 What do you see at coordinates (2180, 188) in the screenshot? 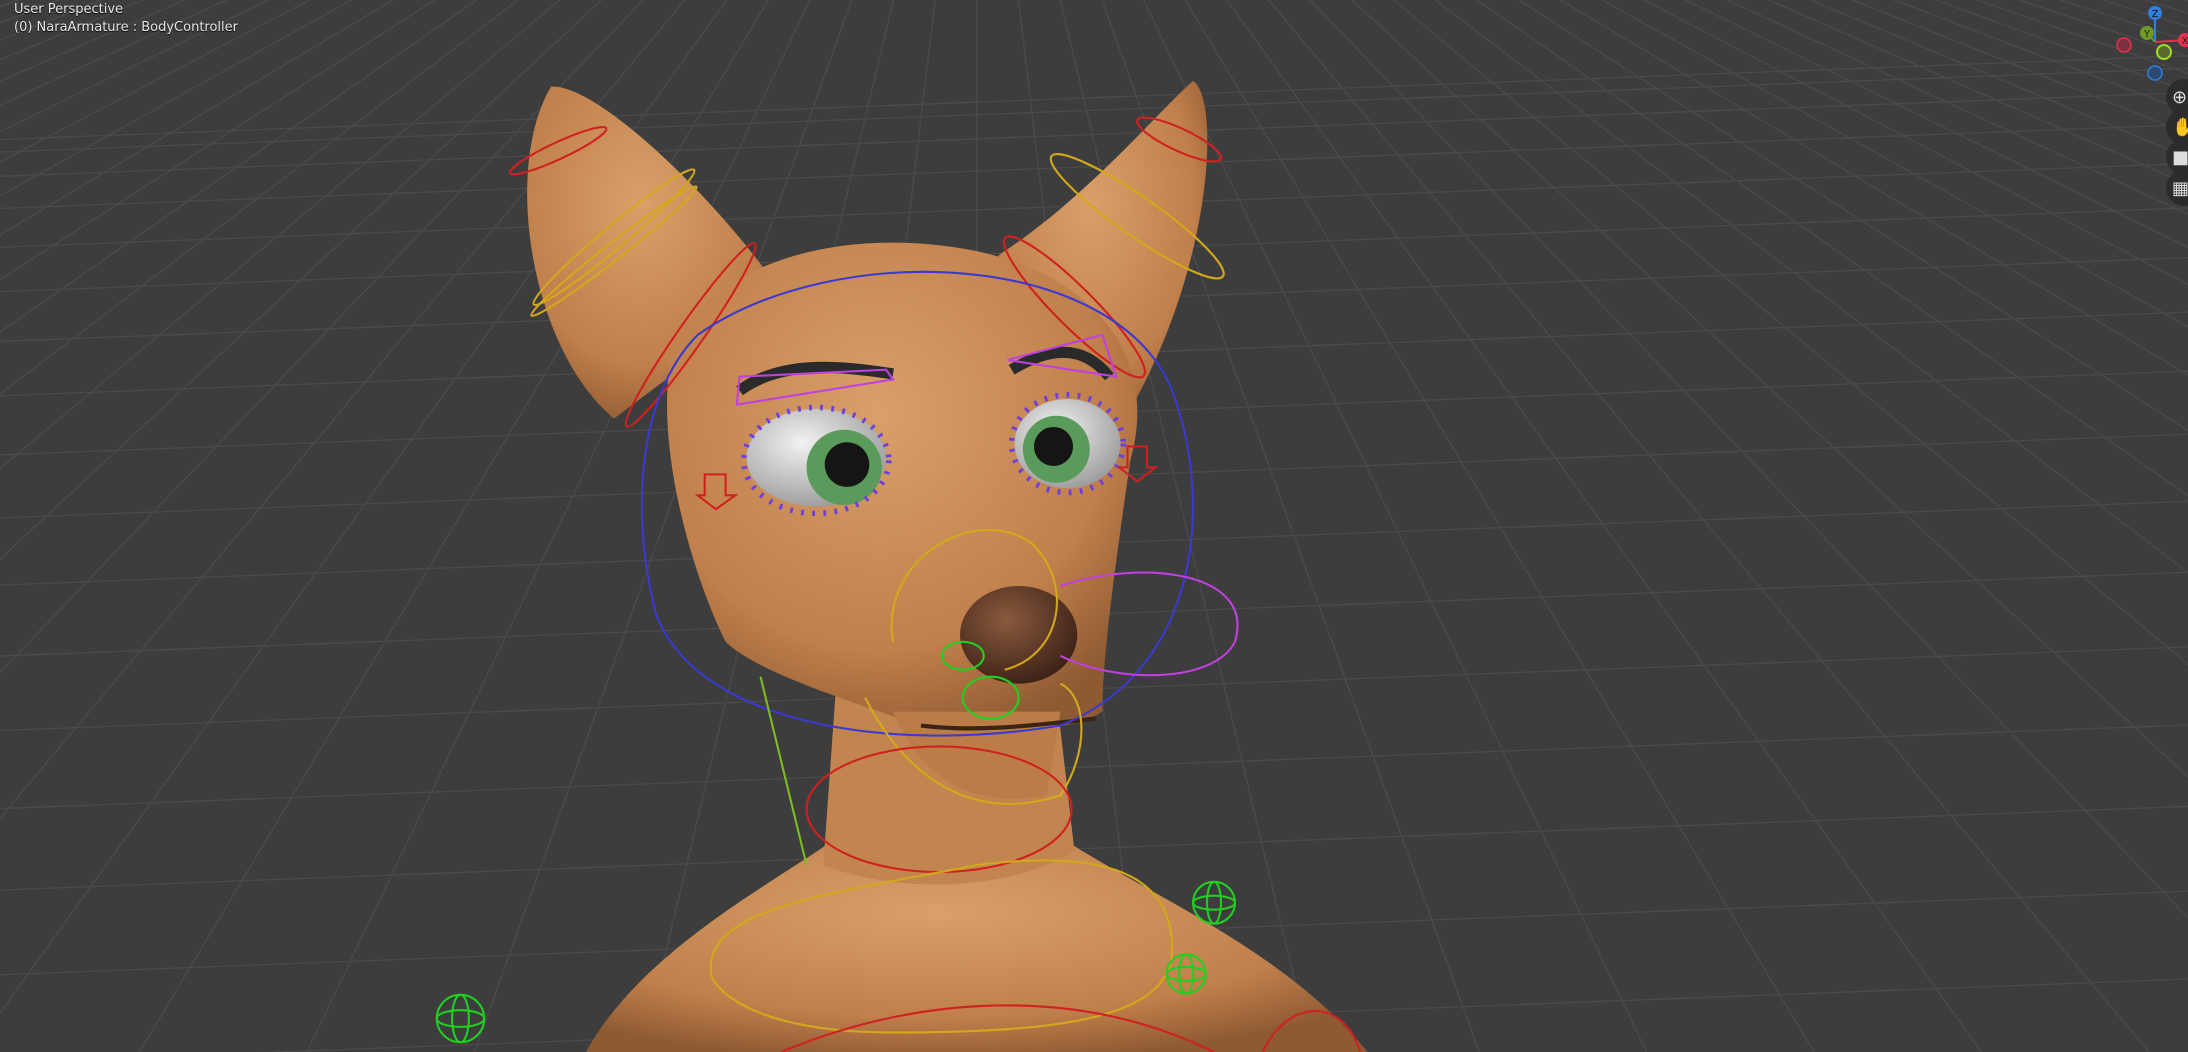
I see `grid-icon: ▦` at bounding box center [2180, 188].